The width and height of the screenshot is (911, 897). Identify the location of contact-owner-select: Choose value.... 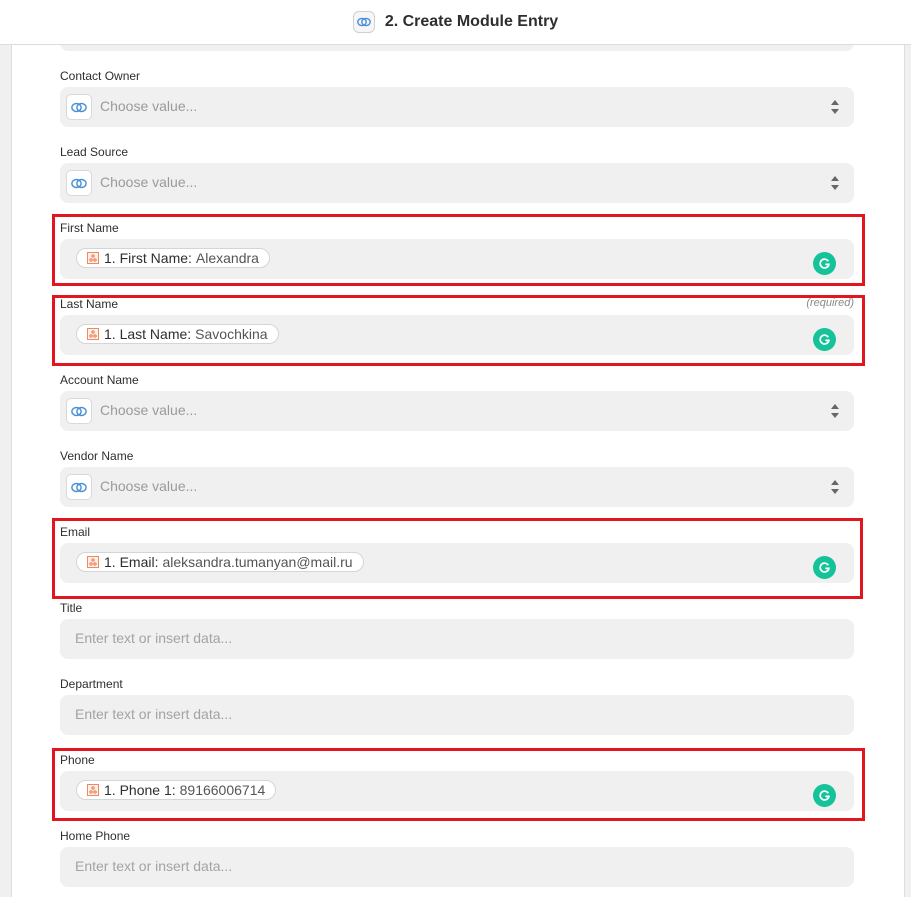
(457, 107).